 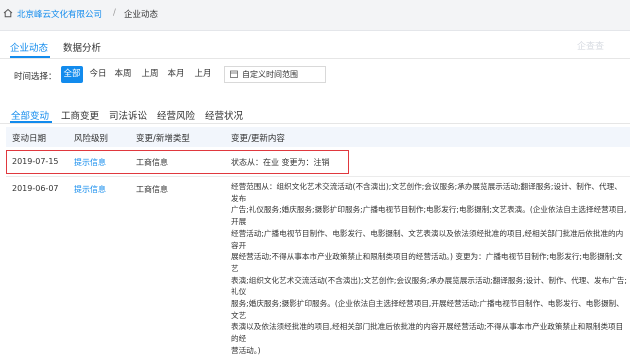 What do you see at coordinates (315, 114) in the screenshot?
I see `change-type-tabs: 全部变动 工商变更 司法诉讼 经营风险 经营状况` at bounding box center [315, 114].